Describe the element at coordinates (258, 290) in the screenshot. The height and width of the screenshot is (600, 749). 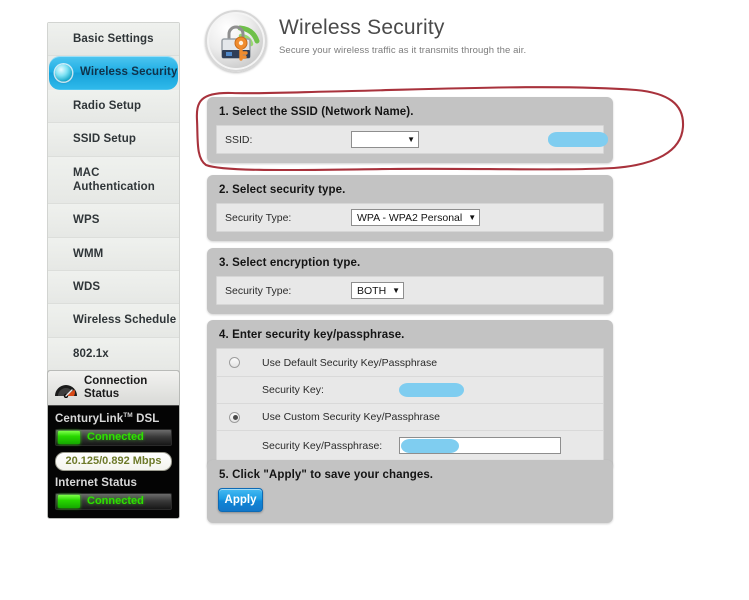
I see `encryption-type-label: Security Type:` at that location.